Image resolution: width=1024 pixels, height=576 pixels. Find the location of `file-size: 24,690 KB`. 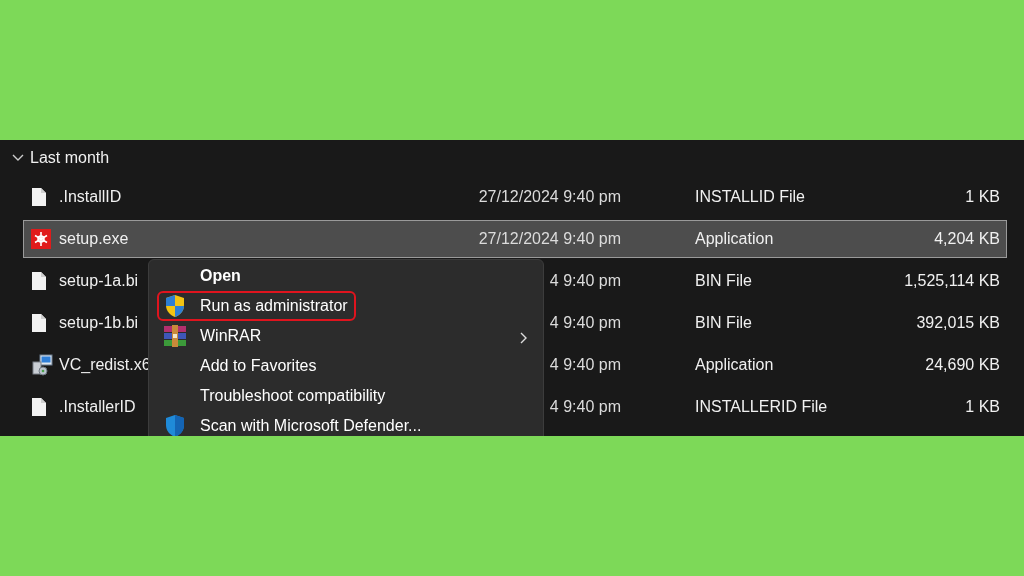

file-size: 24,690 KB is located at coordinates (962, 365).